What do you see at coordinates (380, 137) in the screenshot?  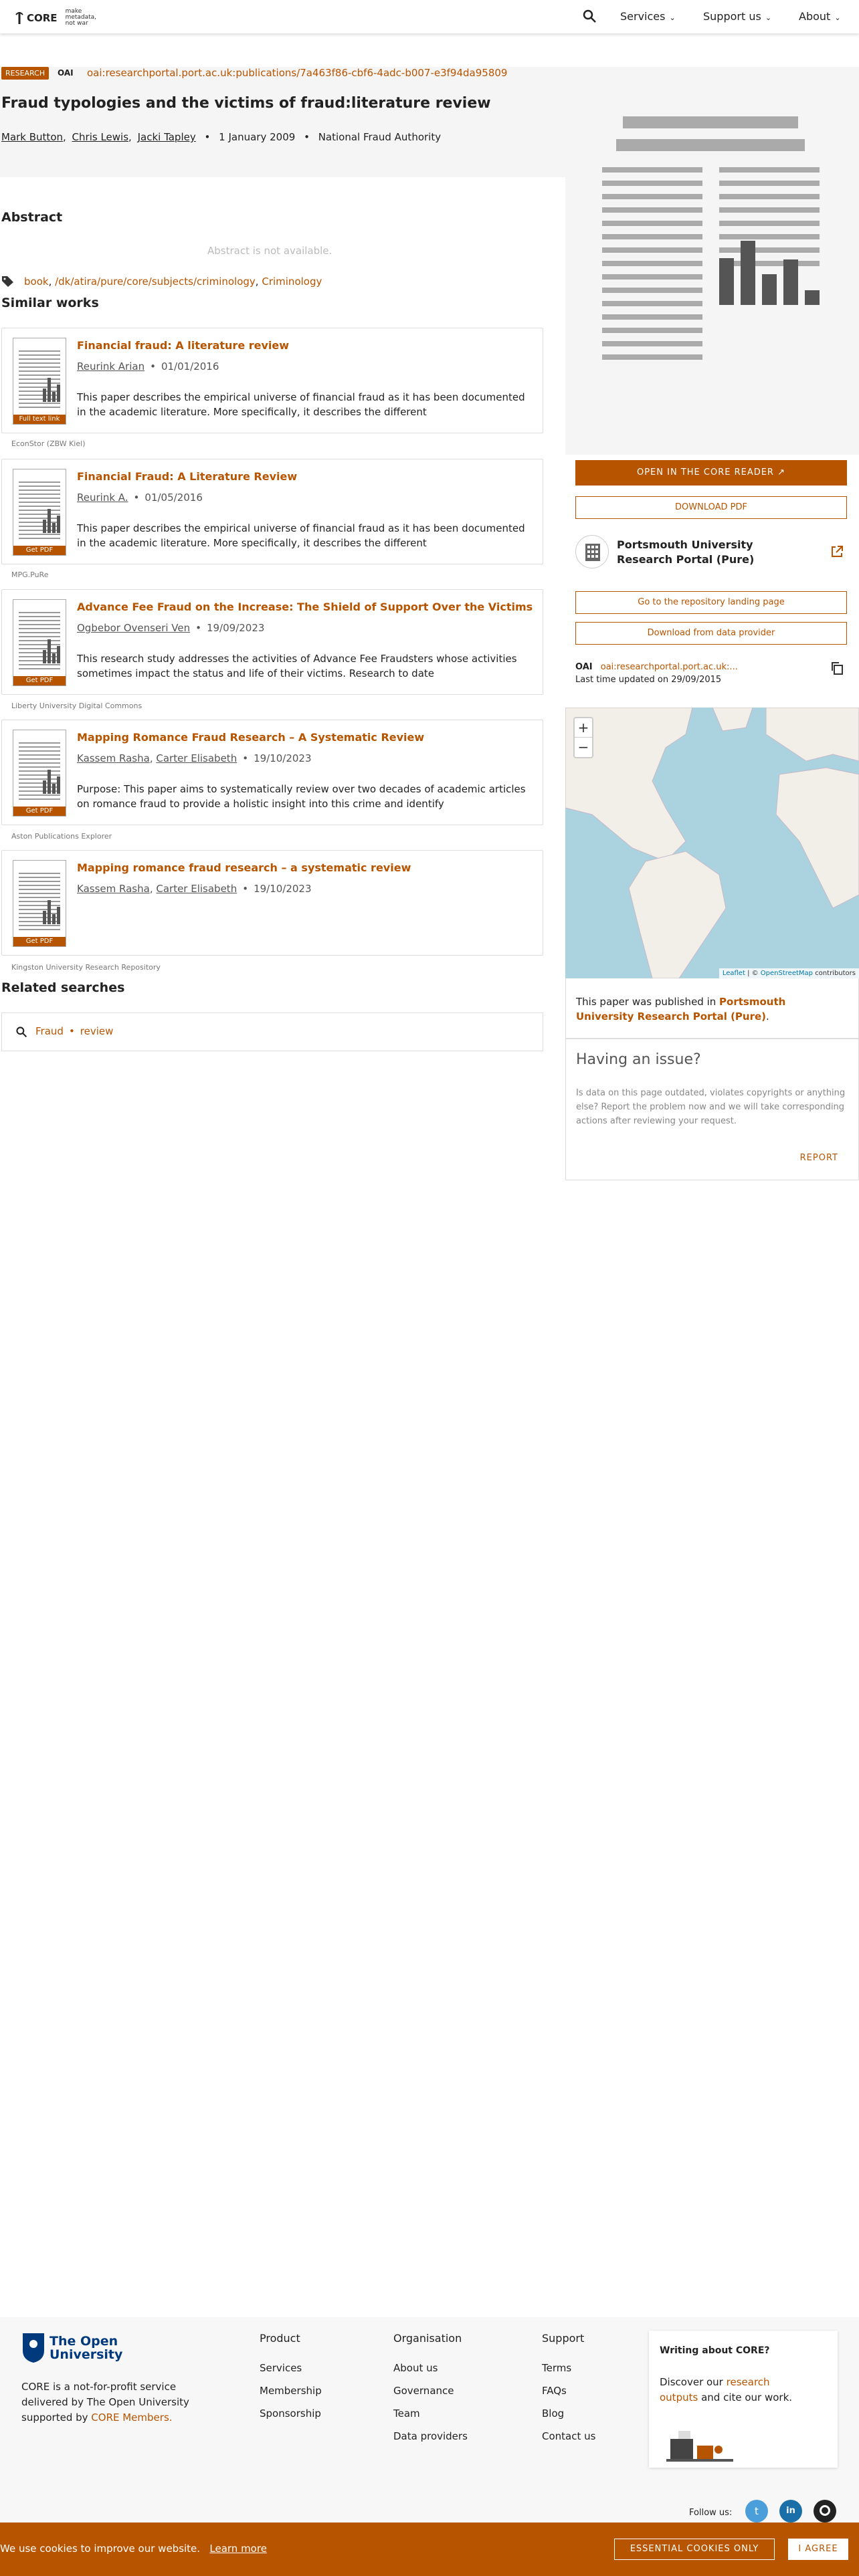 I see `publisher: National Fraud Authority` at bounding box center [380, 137].